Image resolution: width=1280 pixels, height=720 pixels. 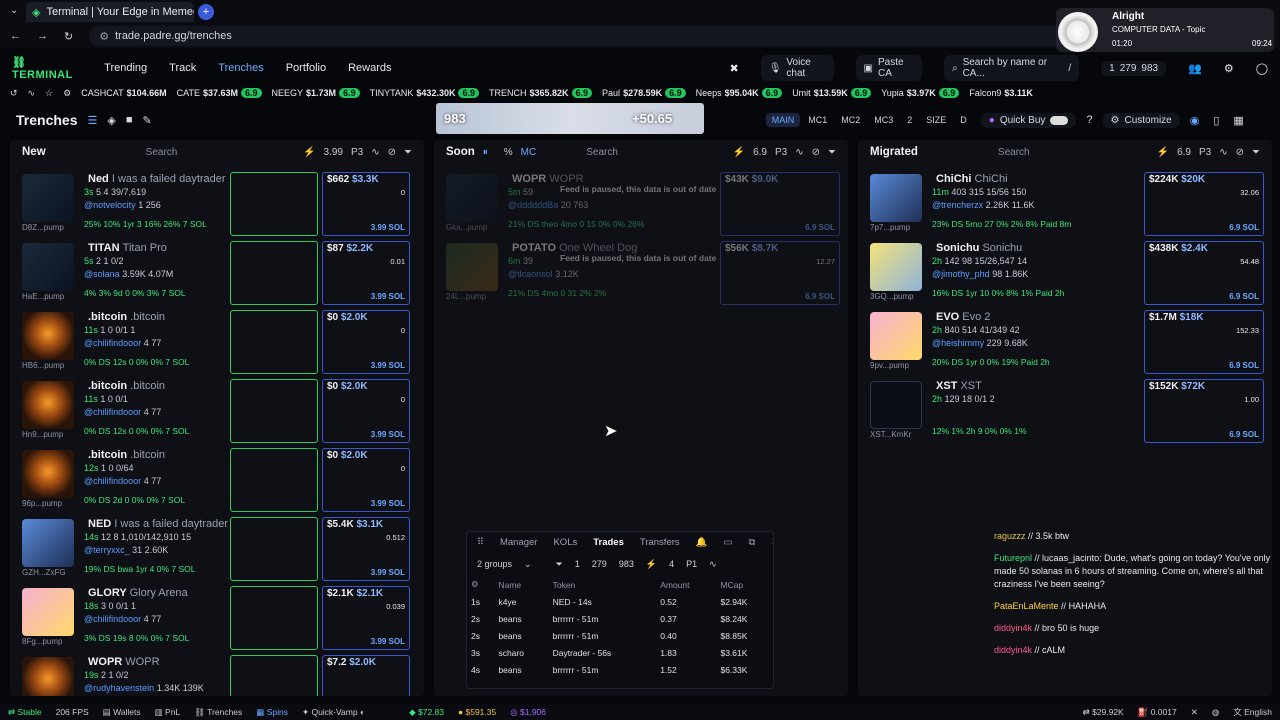 I want to click on token-address: 96p...pump, so click(x=42, y=503).